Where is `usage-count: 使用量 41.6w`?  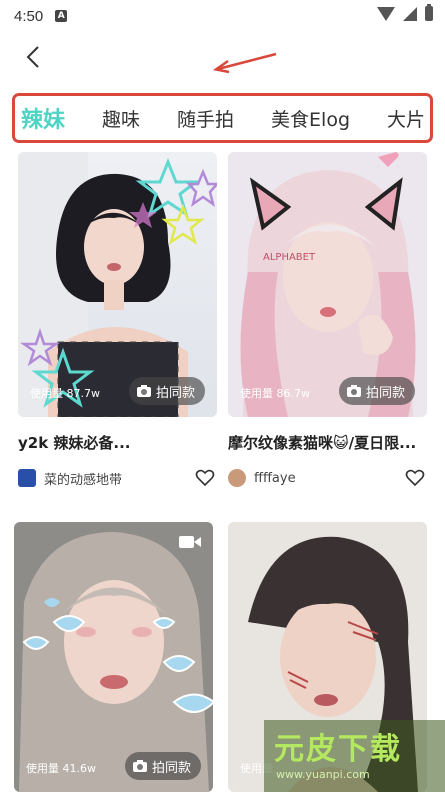 usage-count: 使用量 41.6w is located at coordinates (61, 768).